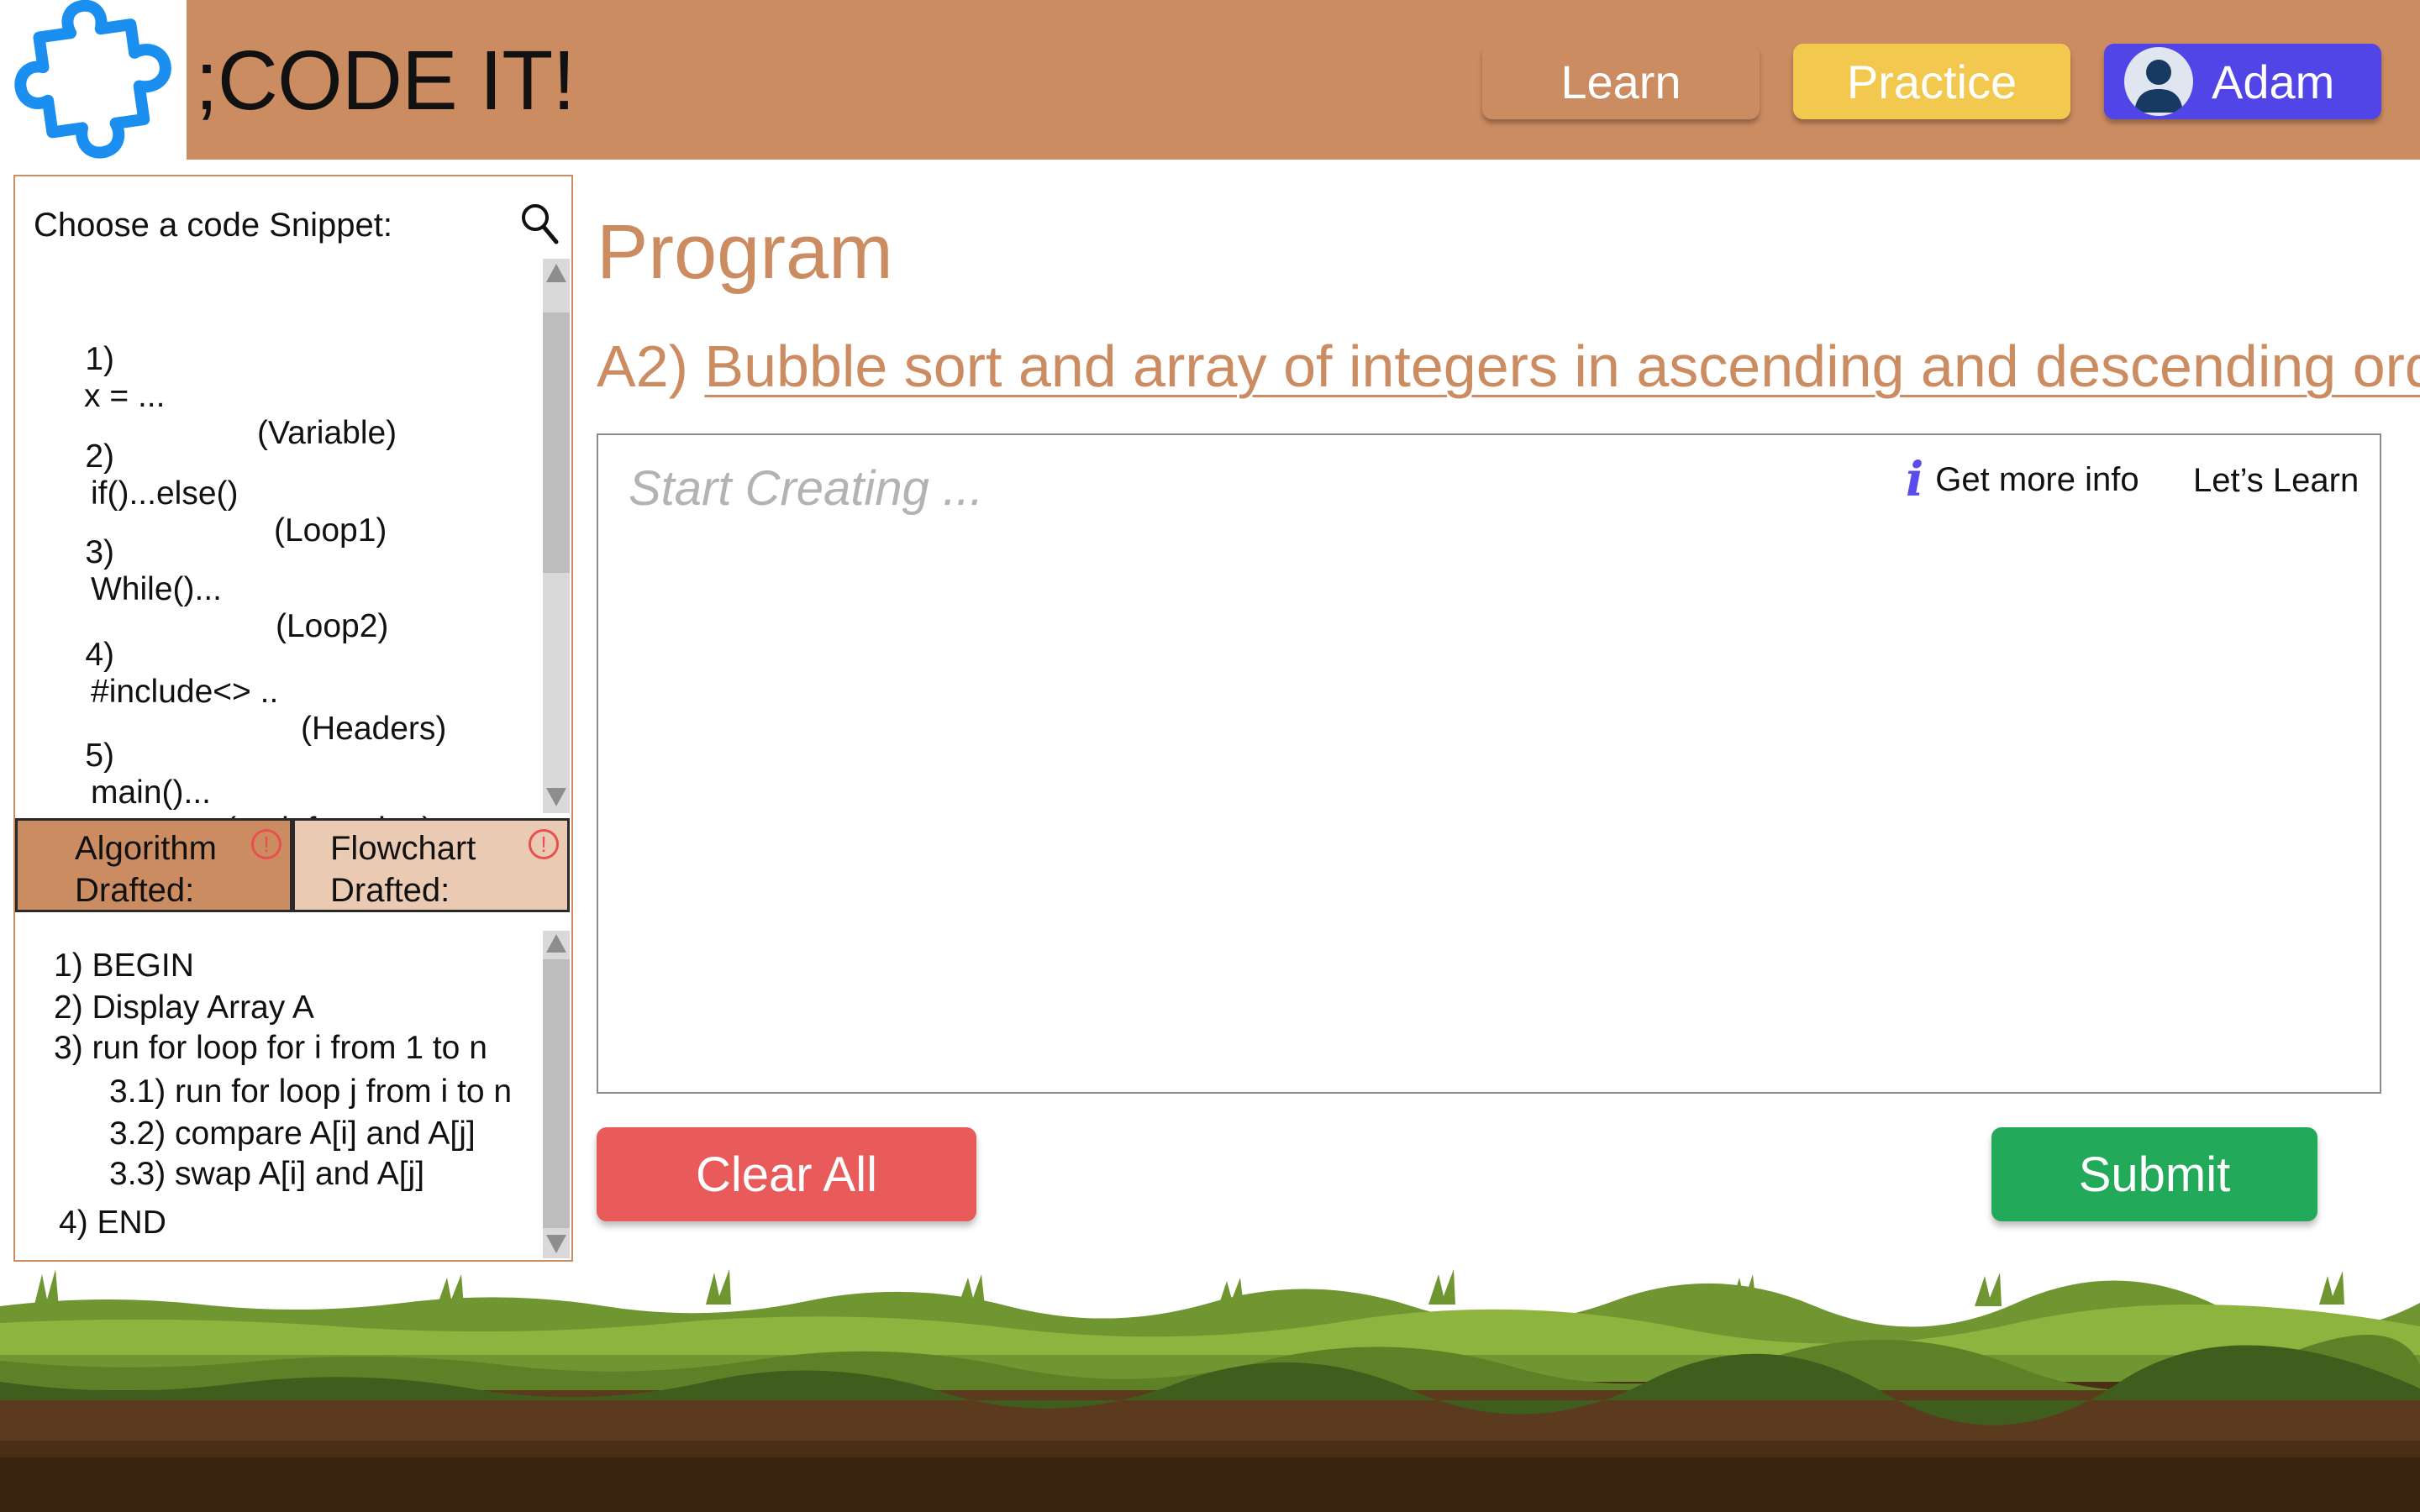 This screenshot has height=1512, width=2420. Describe the element at coordinates (213, 225) in the screenshot. I see `snippet-panel-title: Choose a code Snippet:` at that location.